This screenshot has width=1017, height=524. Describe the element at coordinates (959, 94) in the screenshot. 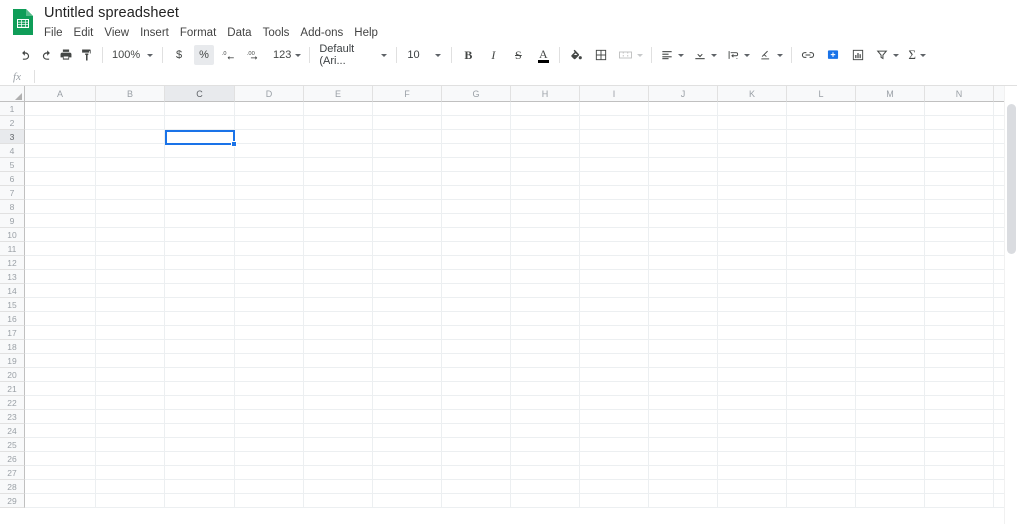

I see `column-header-N: N` at that location.